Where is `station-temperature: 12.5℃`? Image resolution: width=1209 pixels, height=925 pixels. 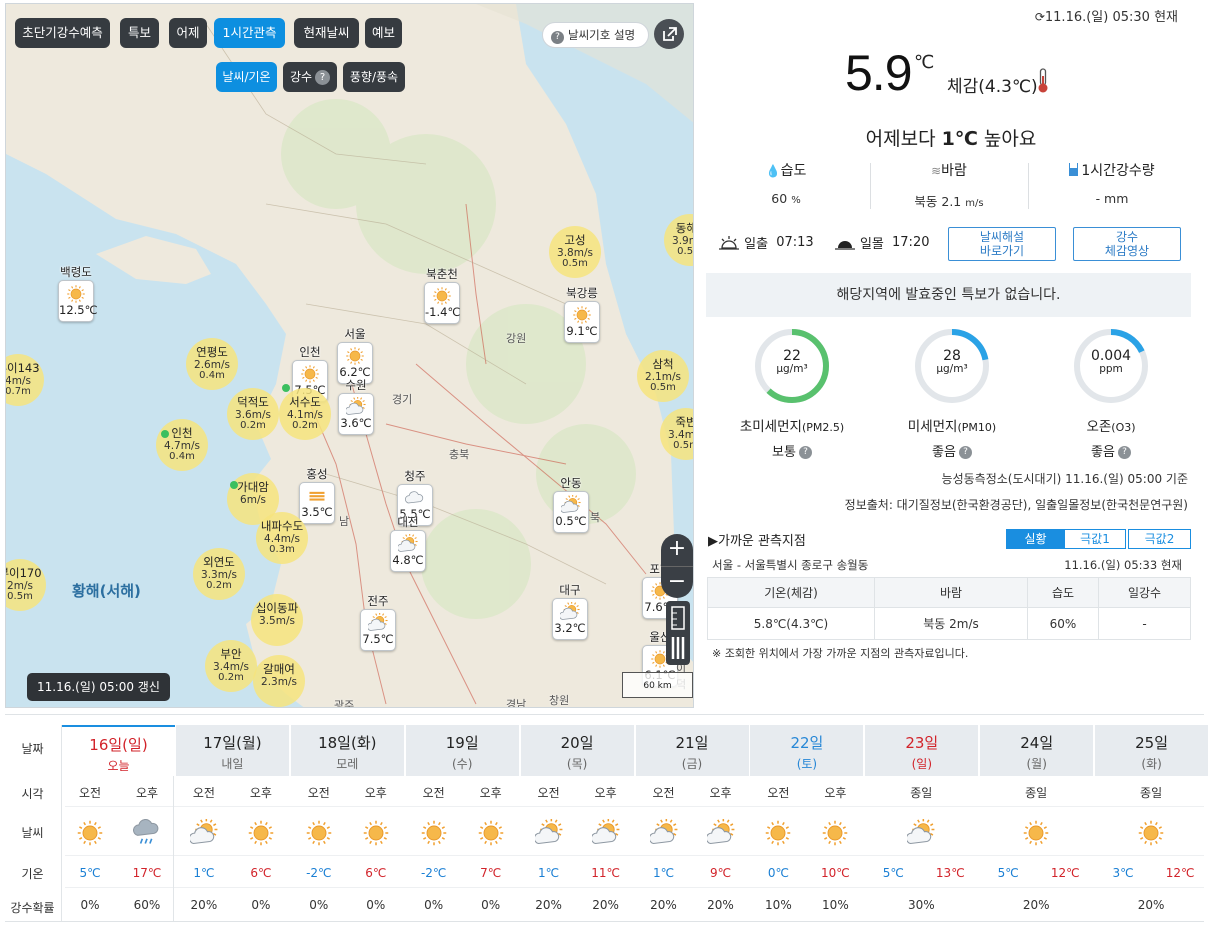 station-temperature: 12.5℃ is located at coordinates (78, 310).